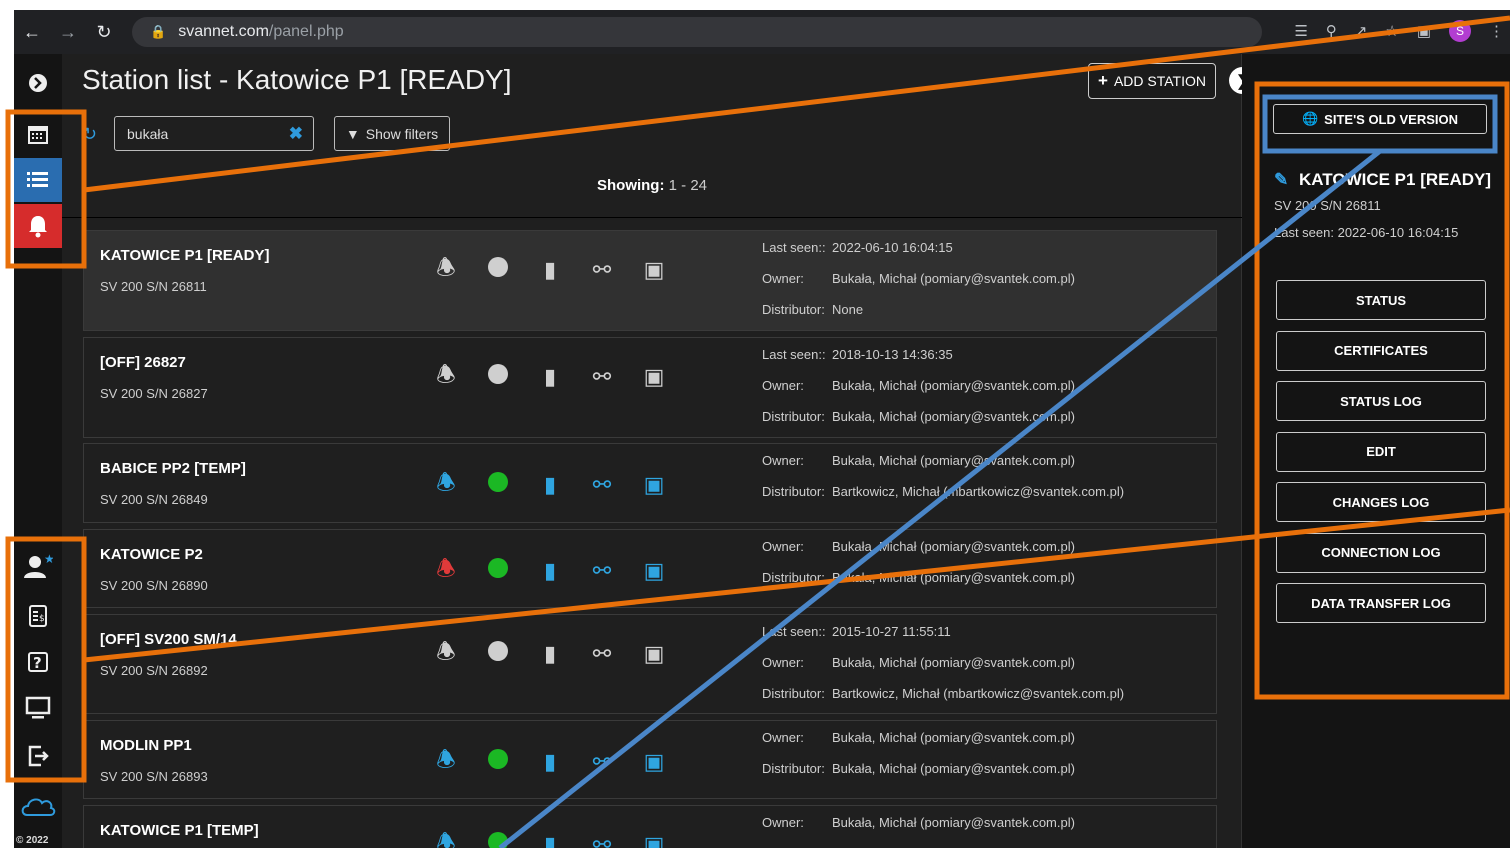 Image resolution: width=1510 pixels, height=848 pixels. What do you see at coordinates (1381, 401) in the screenshot?
I see `panel-action-button: STATUS LOG` at bounding box center [1381, 401].